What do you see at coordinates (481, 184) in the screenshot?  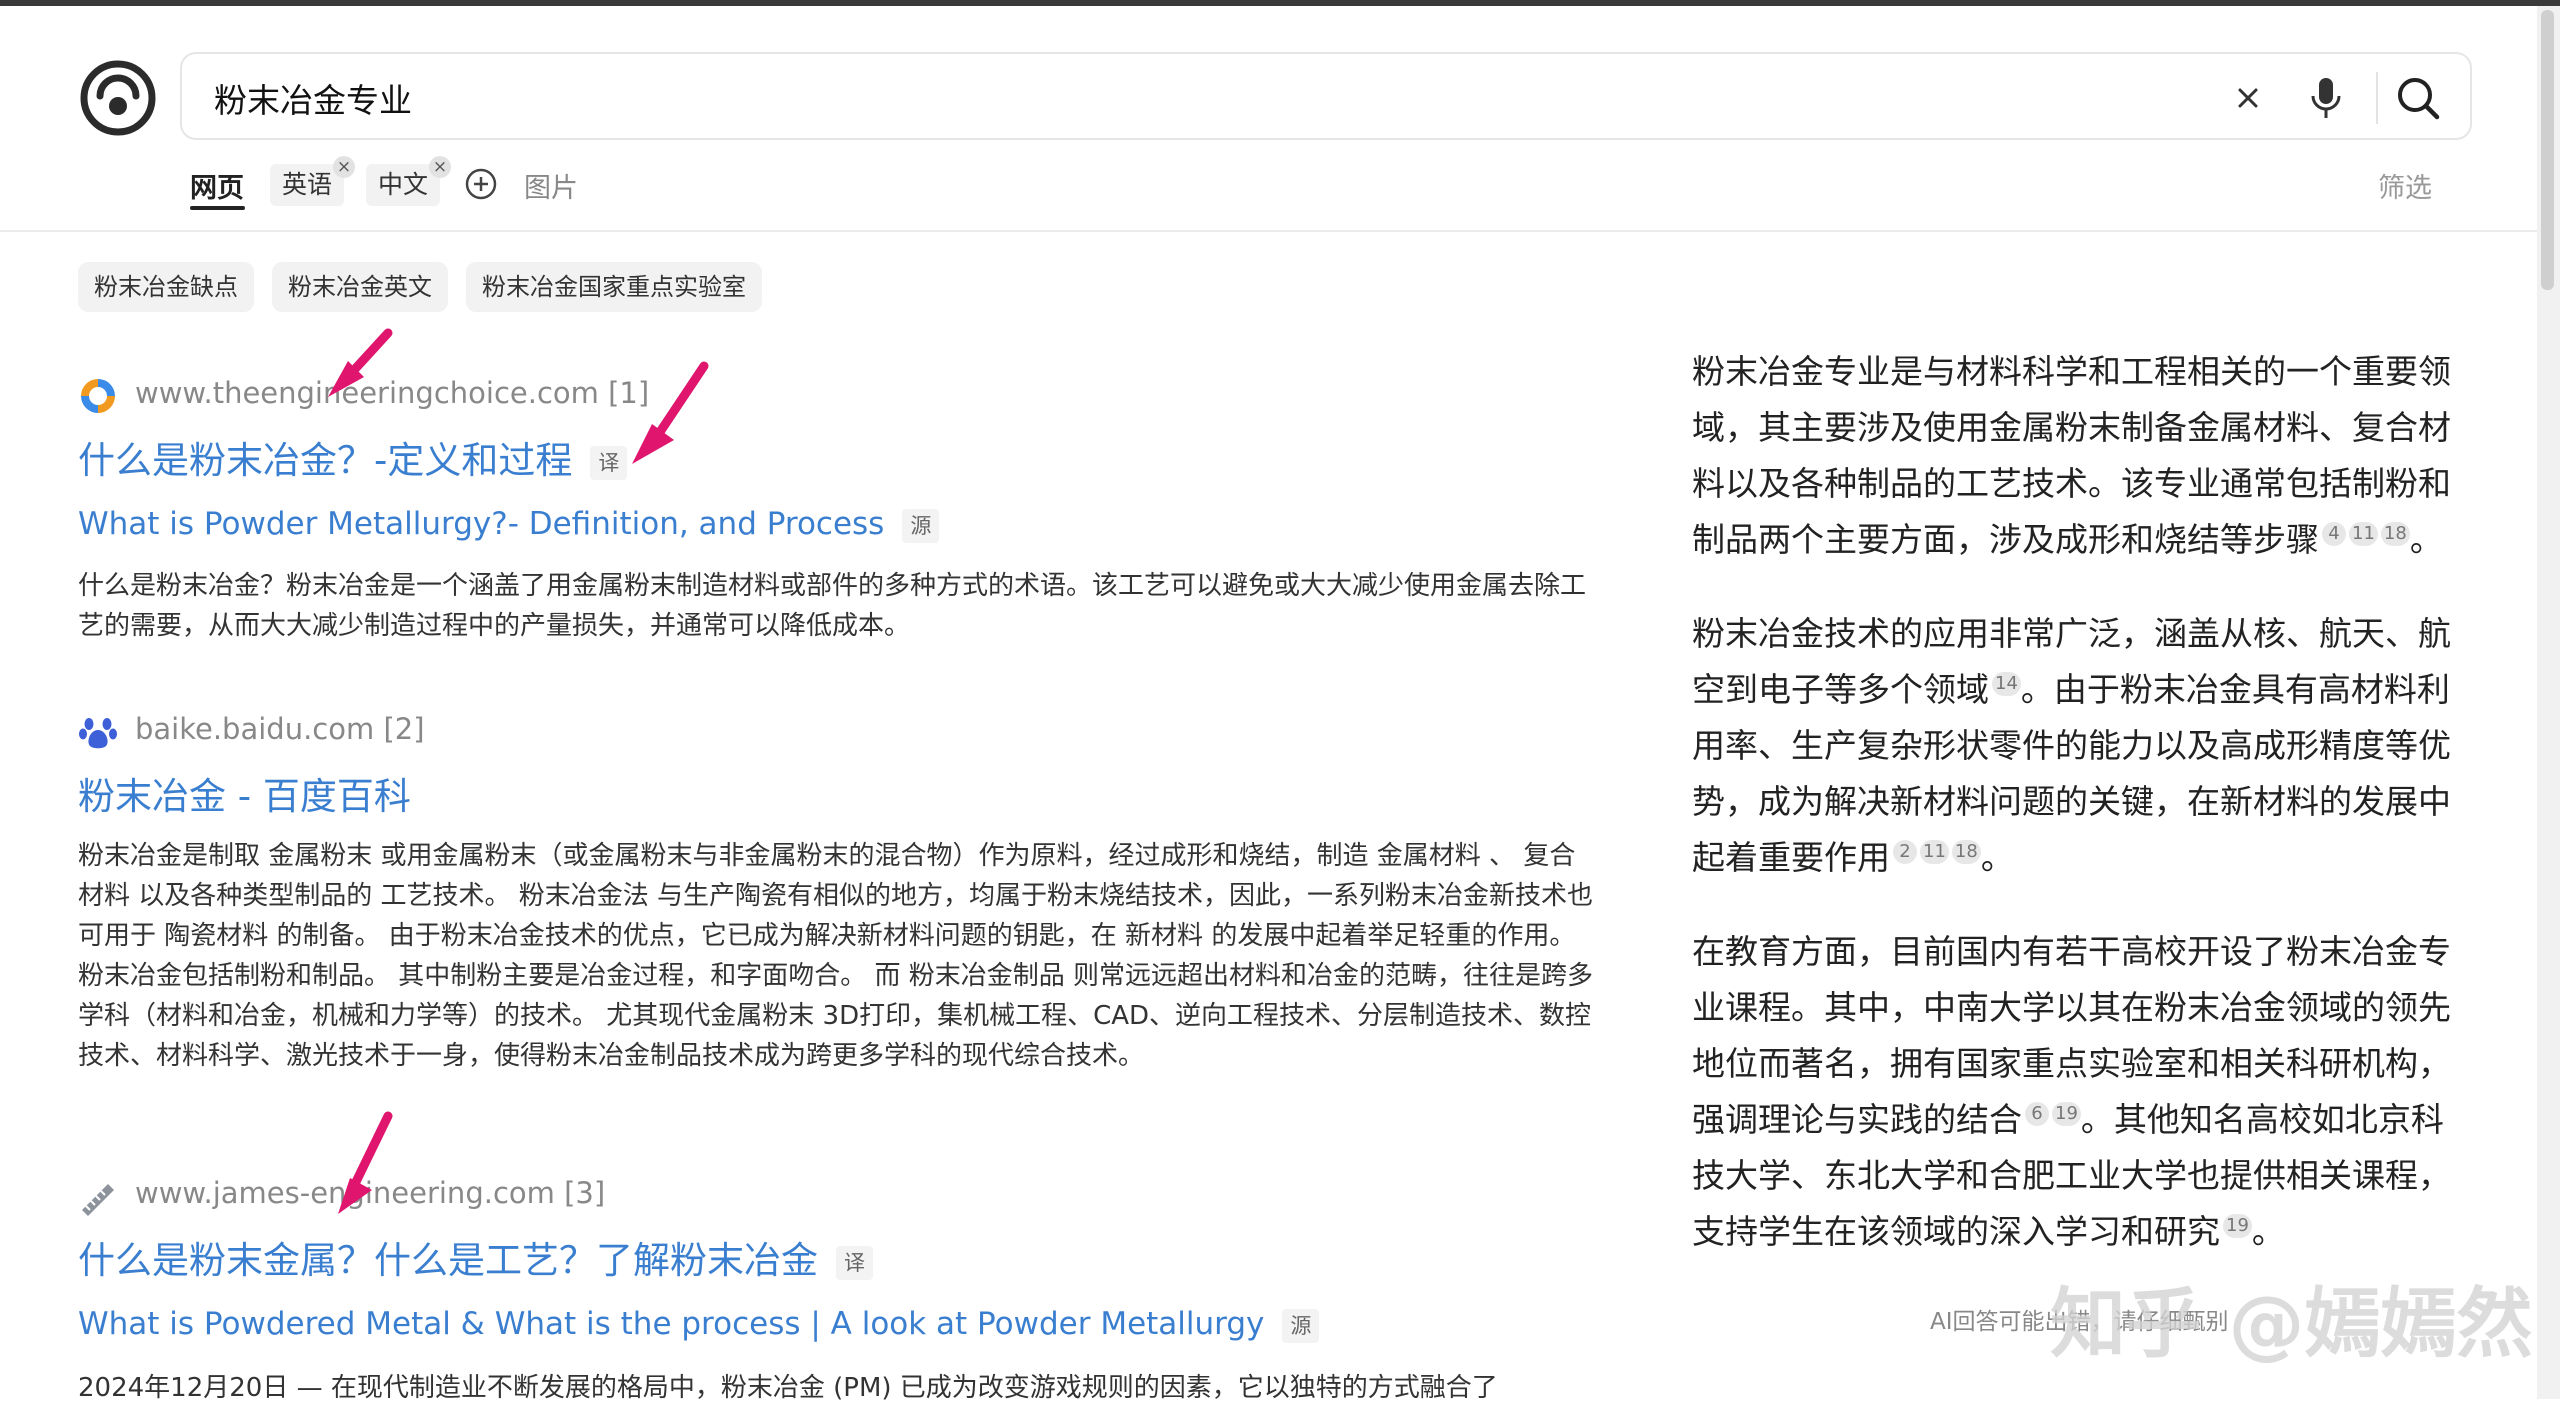 I see `add-tab-icon` at bounding box center [481, 184].